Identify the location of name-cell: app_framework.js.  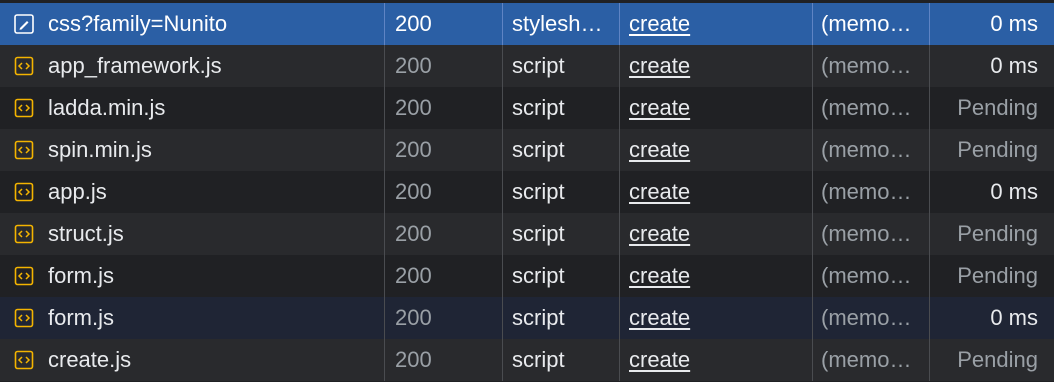
(192, 66).